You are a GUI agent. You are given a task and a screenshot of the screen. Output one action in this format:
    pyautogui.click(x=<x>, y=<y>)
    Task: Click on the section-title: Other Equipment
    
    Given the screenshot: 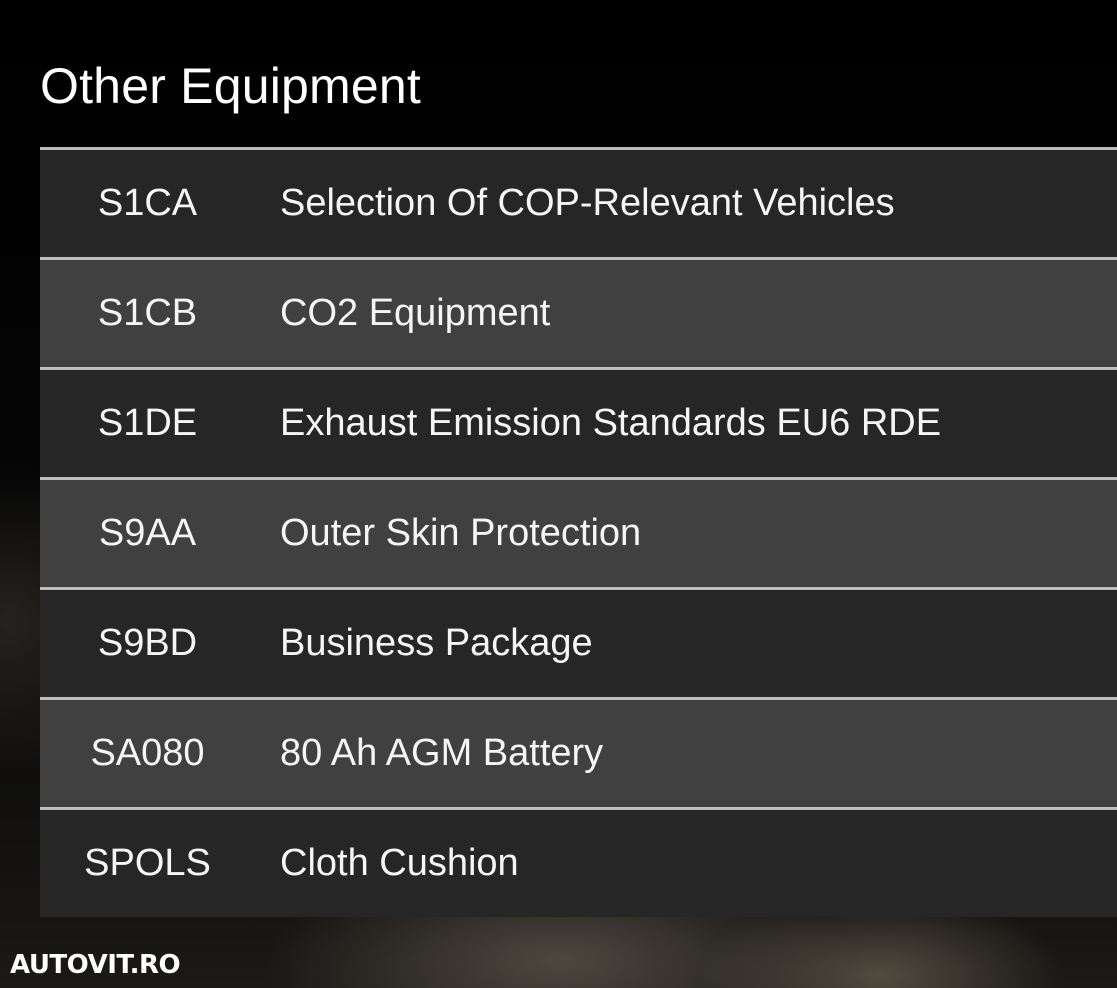 What is the action you would take?
    pyautogui.click(x=230, y=86)
    